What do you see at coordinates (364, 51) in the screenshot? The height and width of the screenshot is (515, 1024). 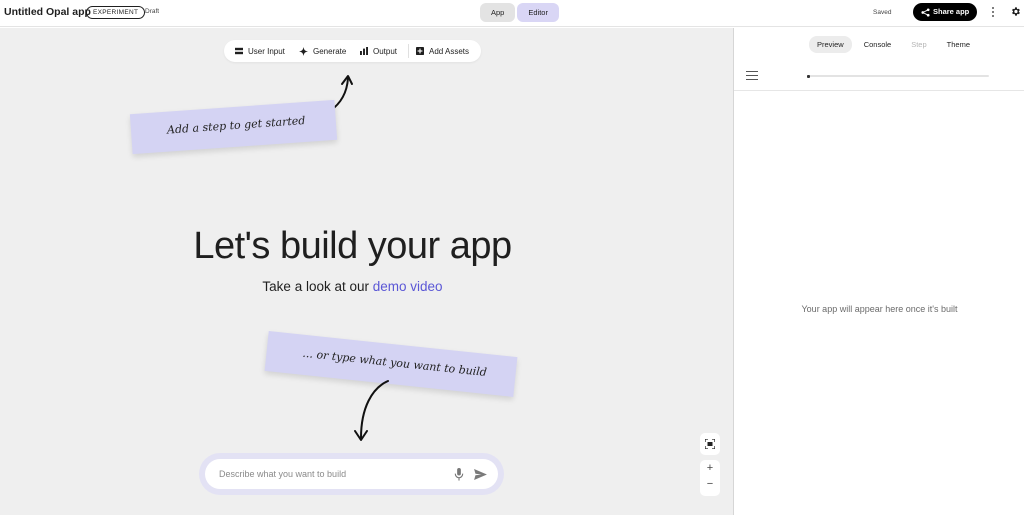 I see `bar-chart-icon` at bounding box center [364, 51].